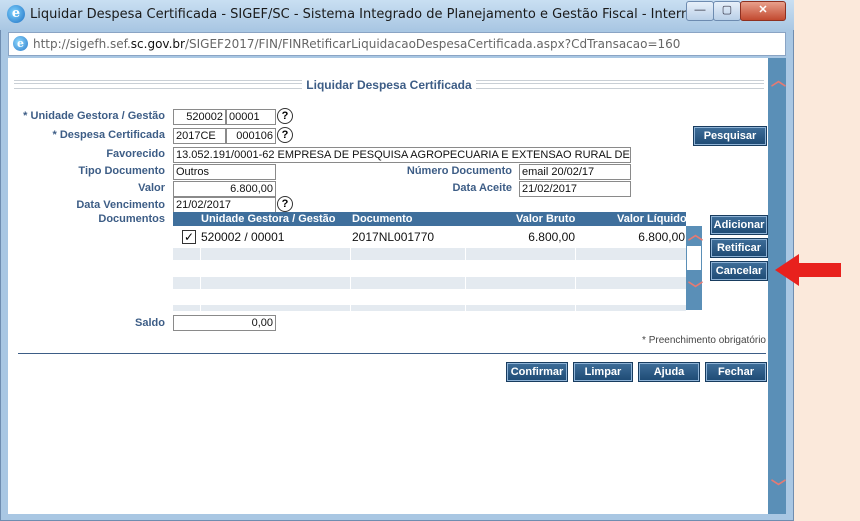  I want to click on pesquisar-button: Pesquisar, so click(730, 136).